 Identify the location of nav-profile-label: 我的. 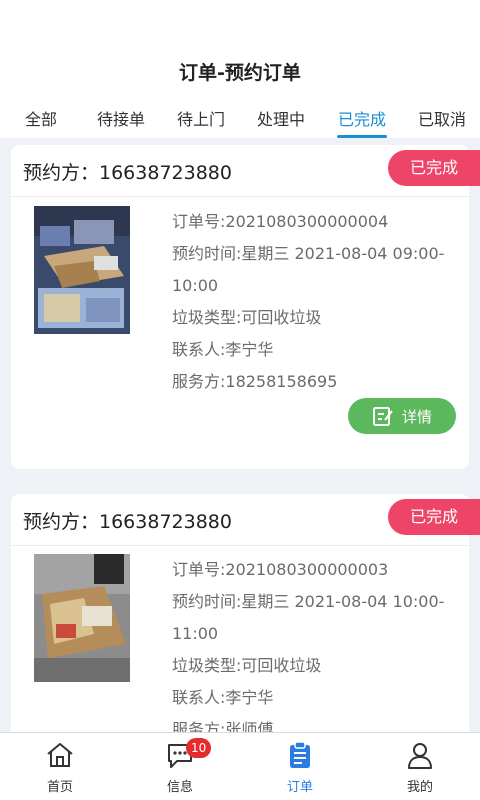
(419, 787).